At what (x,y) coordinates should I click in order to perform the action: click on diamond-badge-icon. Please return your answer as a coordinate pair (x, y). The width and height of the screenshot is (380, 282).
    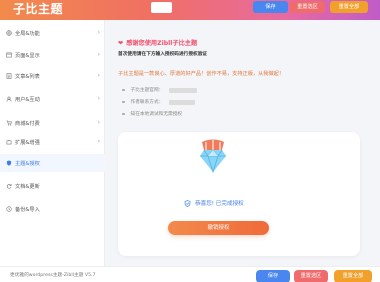
    Looking at the image, I should click on (213, 156).